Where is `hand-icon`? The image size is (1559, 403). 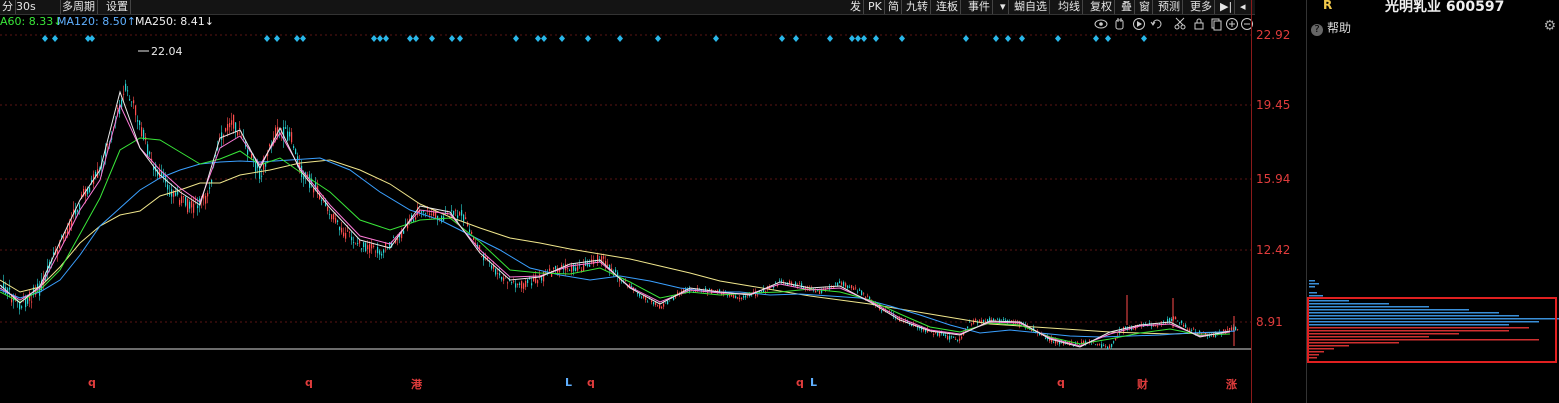 hand-icon is located at coordinates (1119, 24).